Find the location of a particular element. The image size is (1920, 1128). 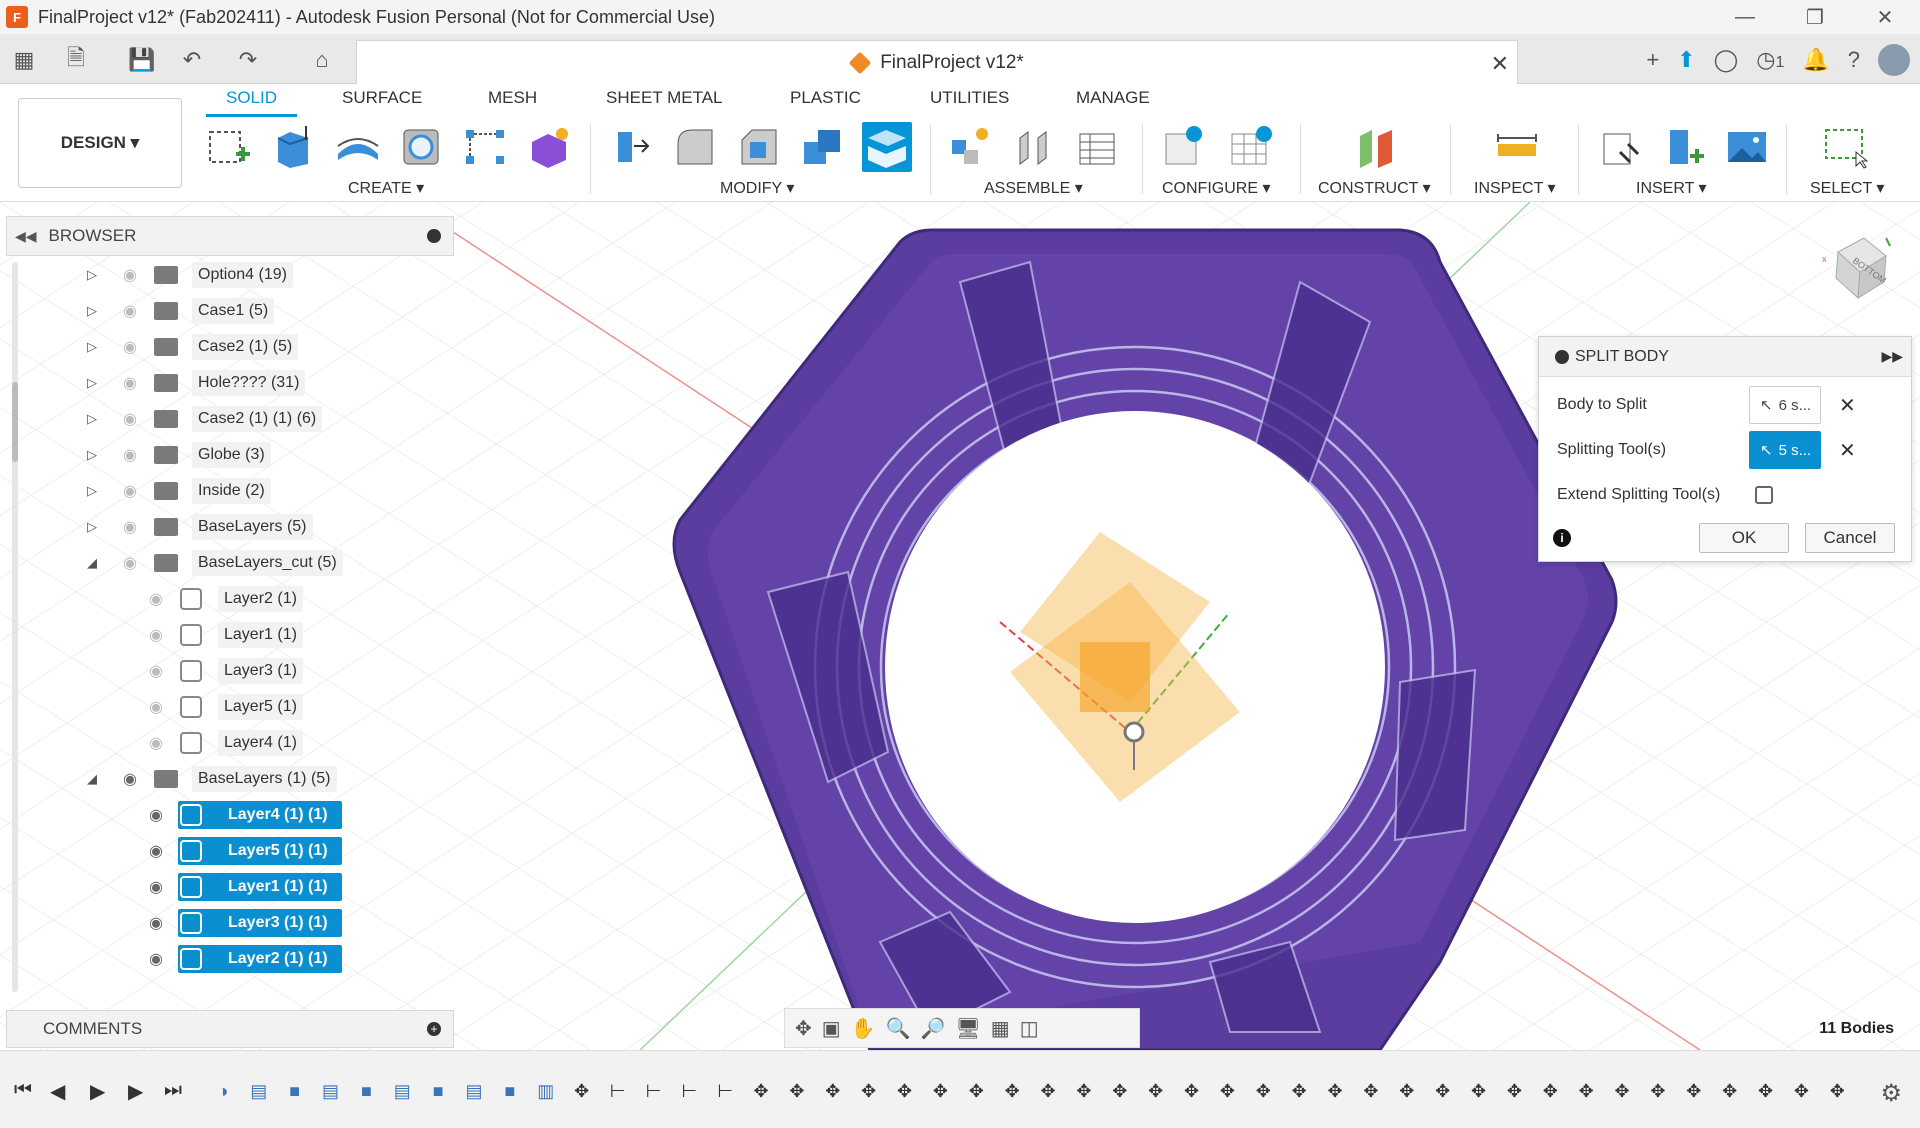

first-step-icon: ⏮ is located at coordinates (23, 1090).